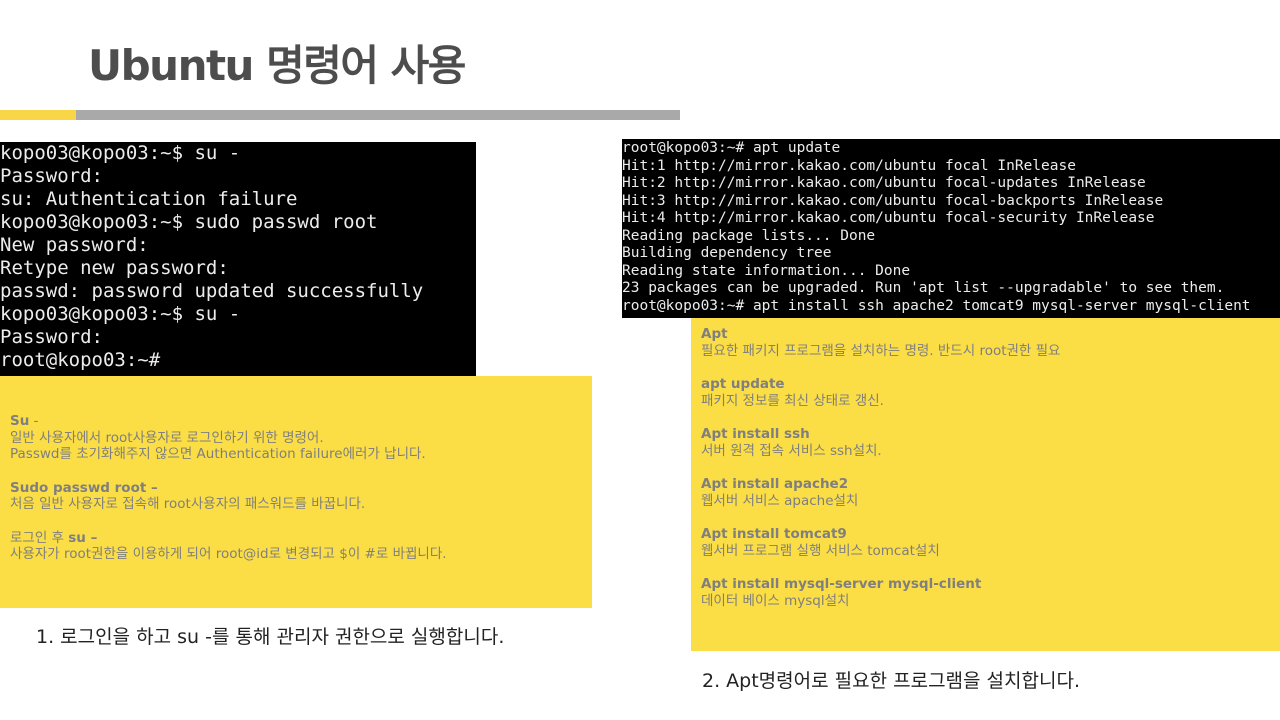  I want to click on note-text: 서버 원격 접속 서비스 ssh설치., so click(791, 450).